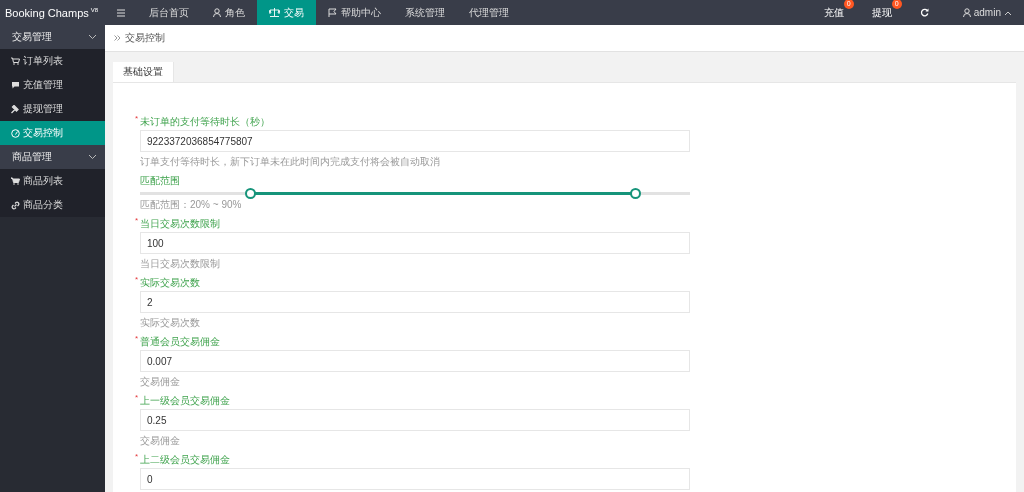 The height and width of the screenshot is (492, 1024). Describe the element at coordinates (180, 342) in the screenshot. I see `field-label: 普通会员交易佣金` at that location.